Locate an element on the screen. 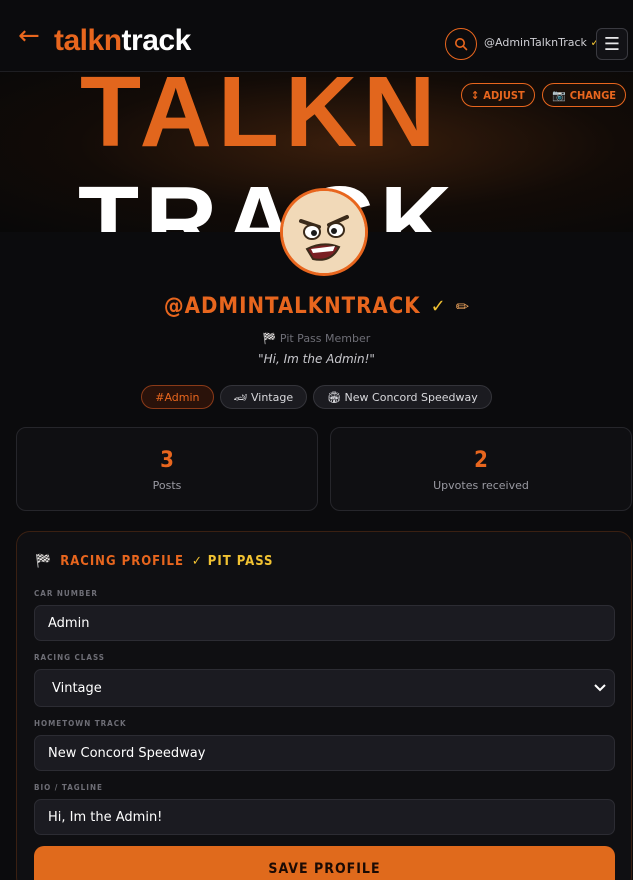 The height and width of the screenshot is (880, 633). menu-button: ☰ is located at coordinates (612, 44).